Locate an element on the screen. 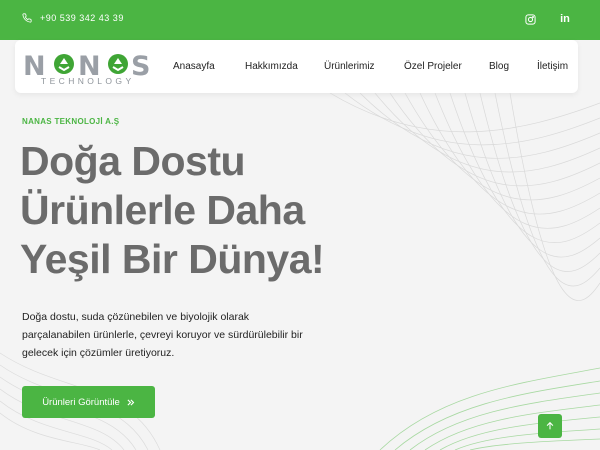 The height and width of the screenshot is (450, 600). top-bar: +90 539 342 43 39 in is located at coordinates (300, 20).